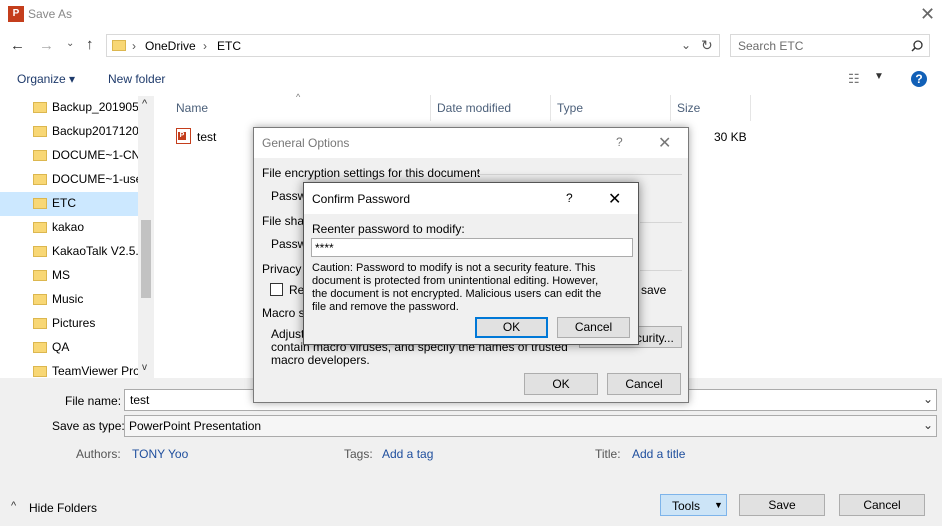 This screenshot has width=942, height=526. I want to click on powerpoint-file-icon: P, so click(183, 136).